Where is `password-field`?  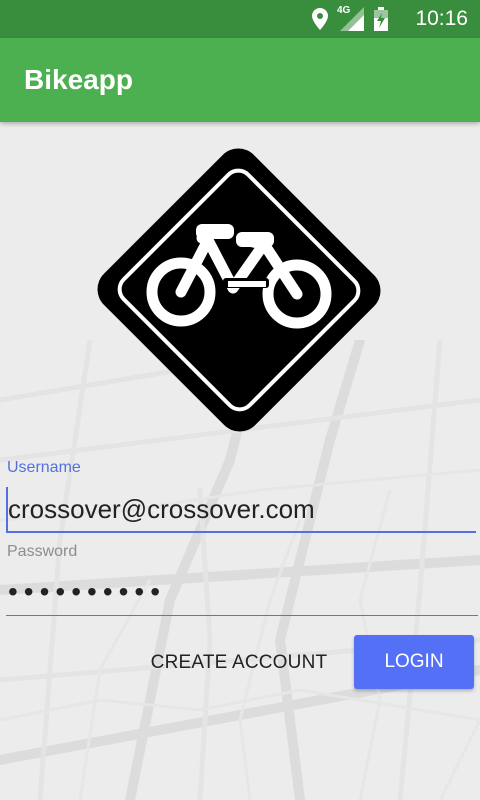
password-field is located at coordinates (242, 592).